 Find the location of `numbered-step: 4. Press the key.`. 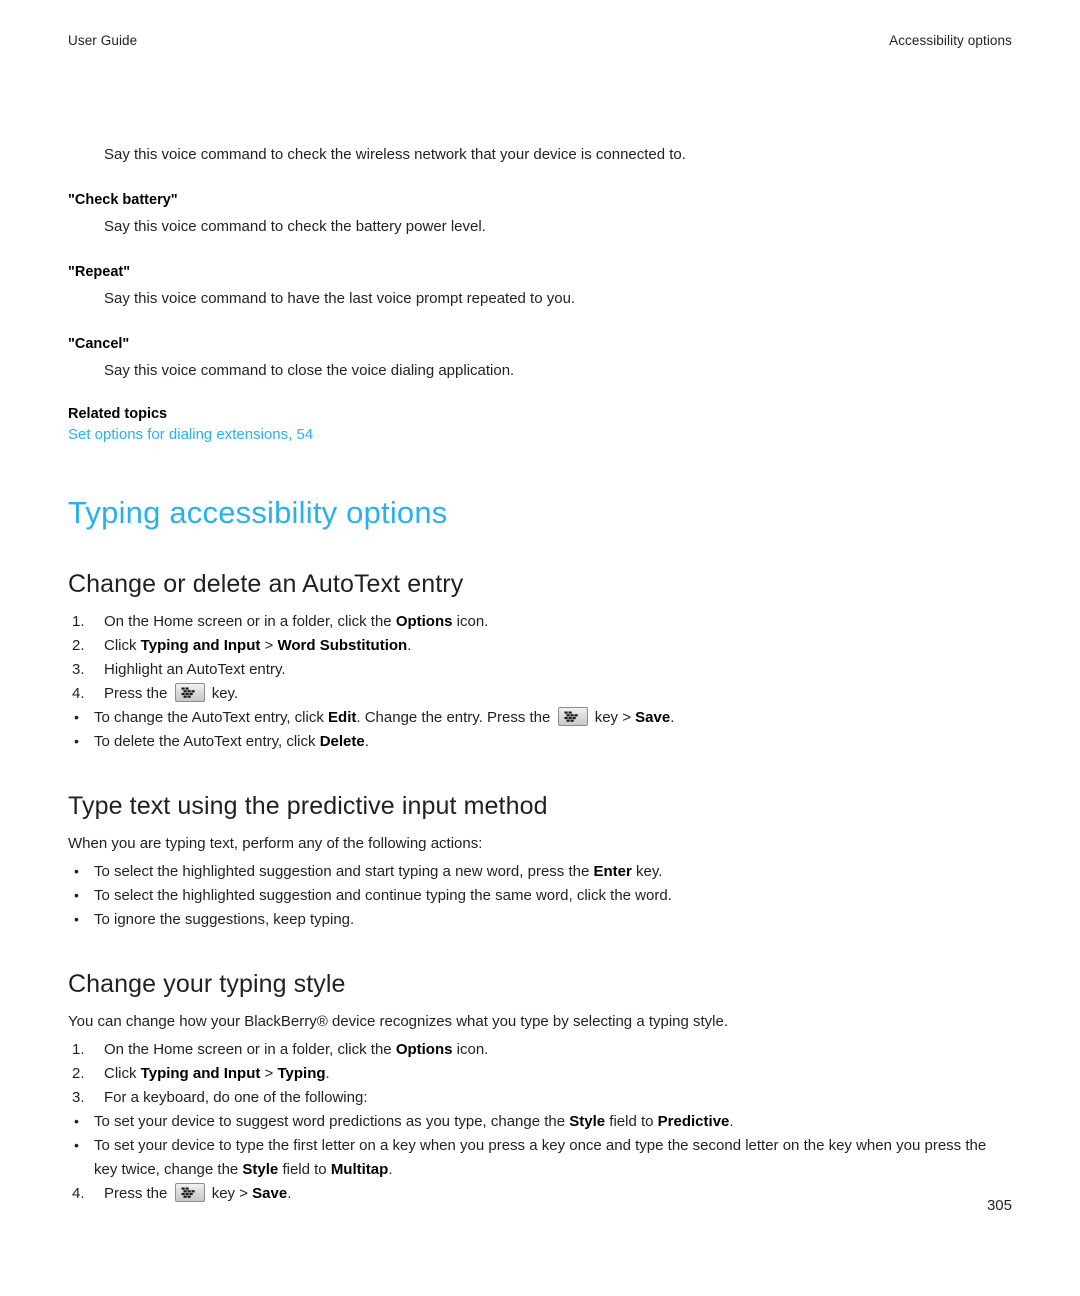

numbered-step: 4. Press the key. is located at coordinates (540, 694).